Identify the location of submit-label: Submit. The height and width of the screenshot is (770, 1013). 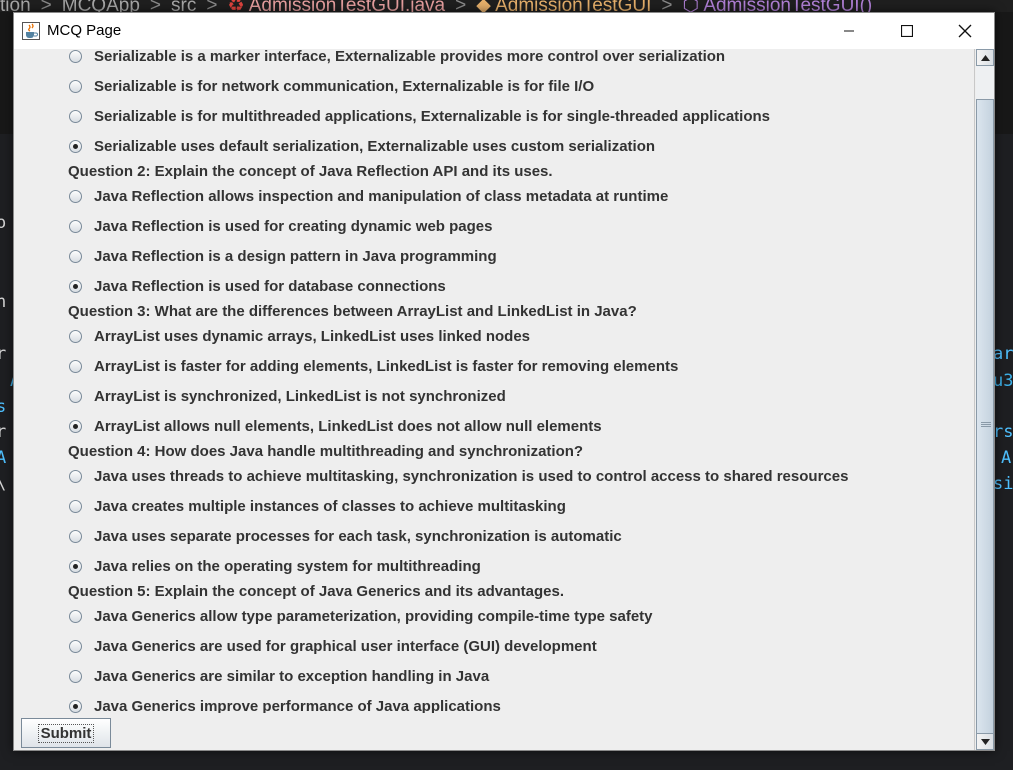
(66, 733).